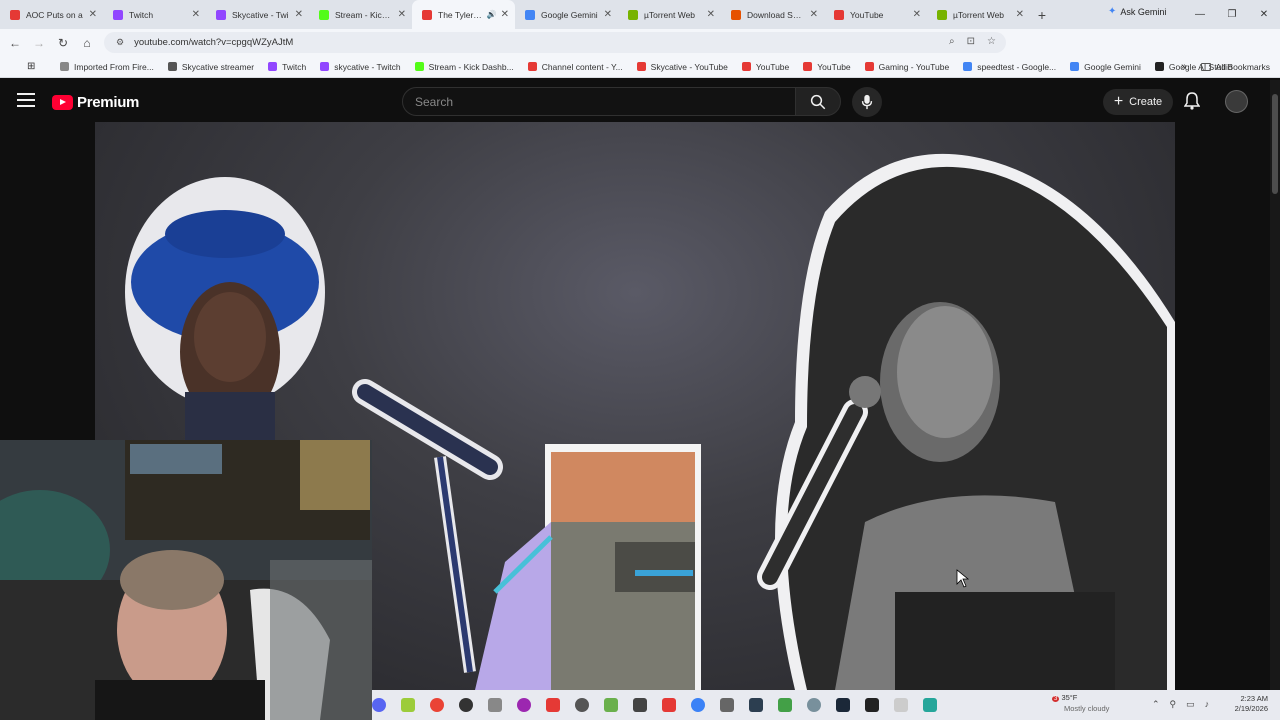 The width and height of the screenshot is (1280, 720). Describe the element at coordinates (87, 43) in the screenshot. I see `home-icon: ⌂` at that location.